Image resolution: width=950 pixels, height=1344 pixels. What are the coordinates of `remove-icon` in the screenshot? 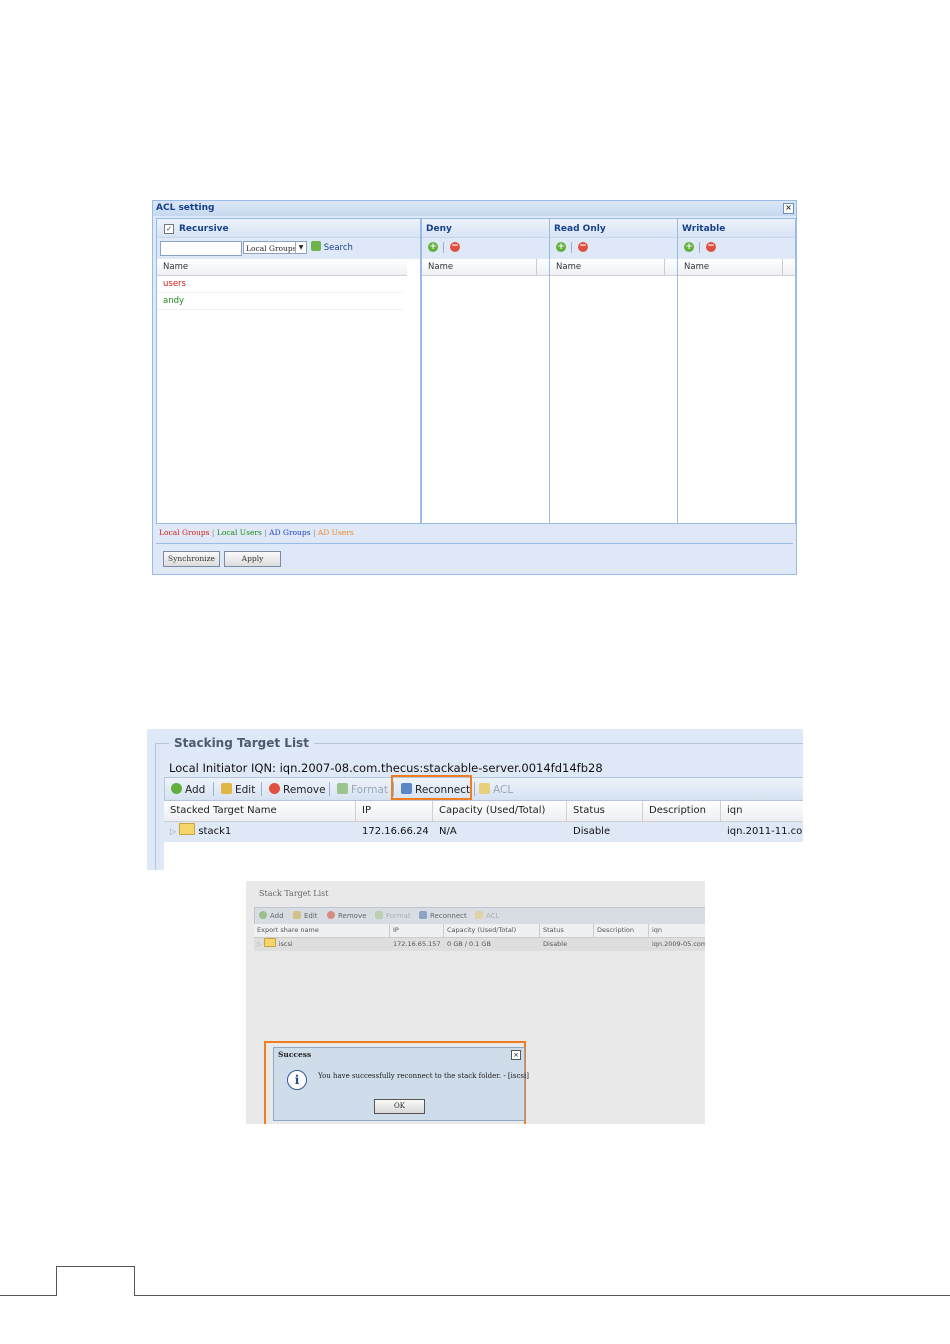 It's located at (331, 915).